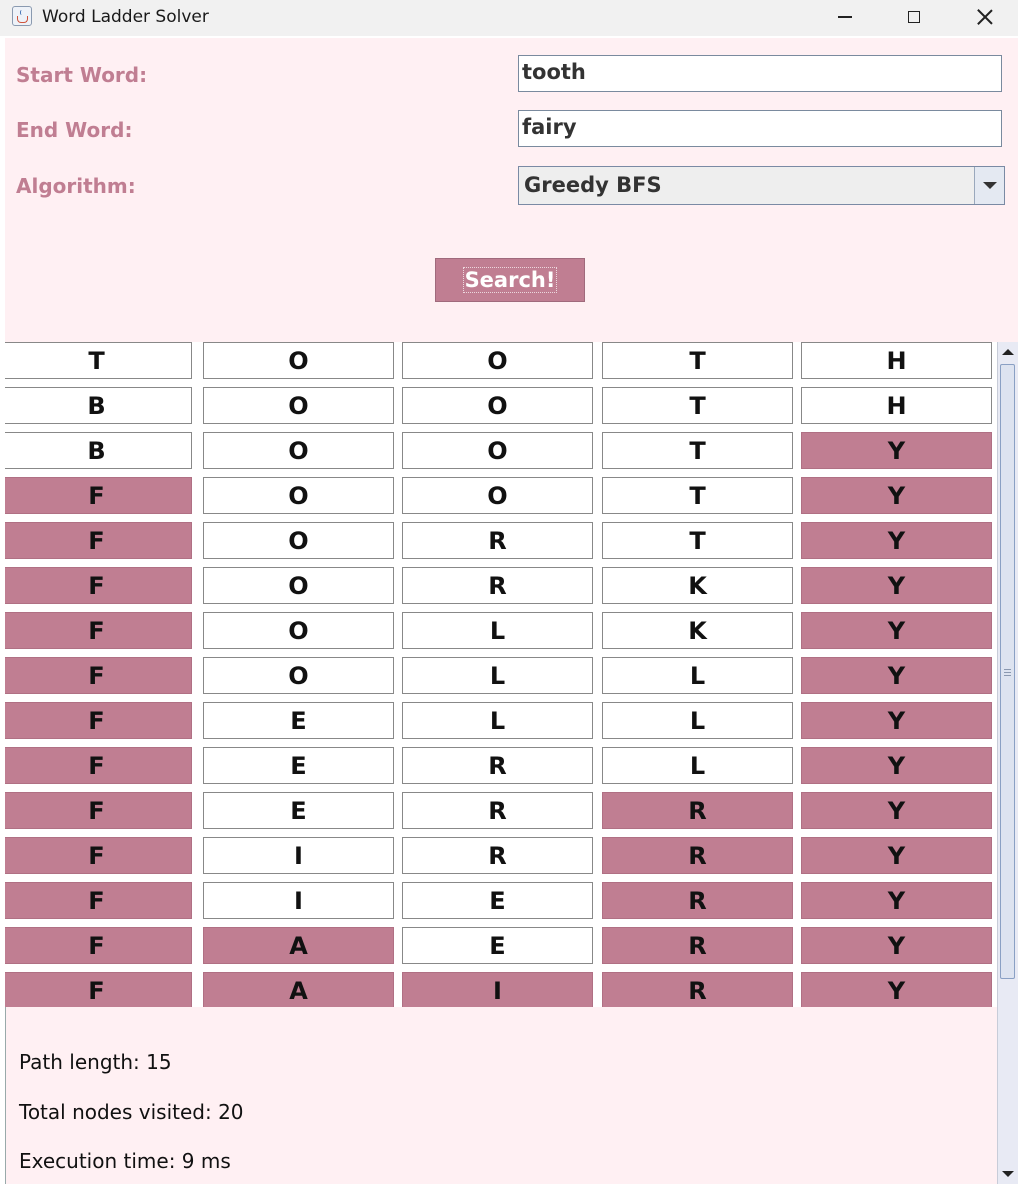  I want to click on window-title: Word Ladder Solver, so click(125, 17).